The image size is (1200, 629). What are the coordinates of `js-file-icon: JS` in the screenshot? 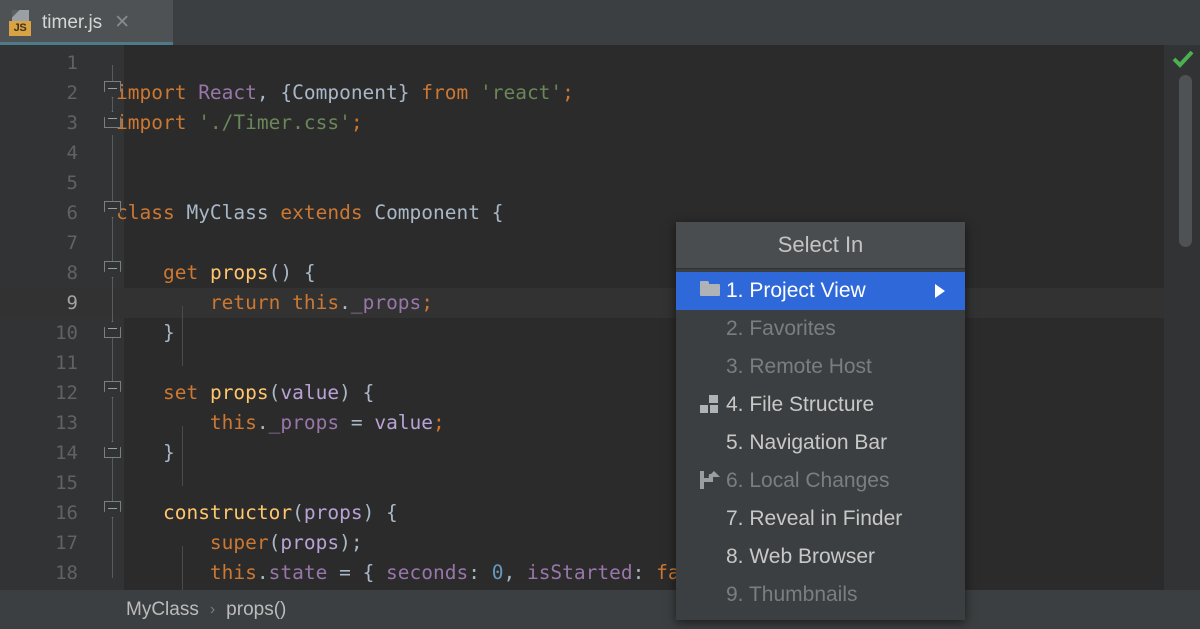 It's located at (21, 23).